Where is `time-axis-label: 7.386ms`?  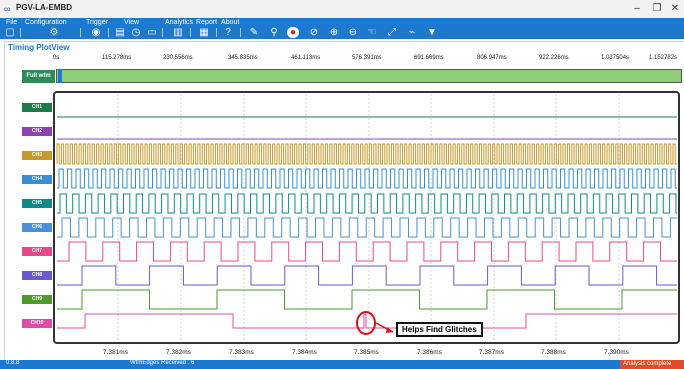 time-axis-label: 7.386ms is located at coordinates (429, 352).